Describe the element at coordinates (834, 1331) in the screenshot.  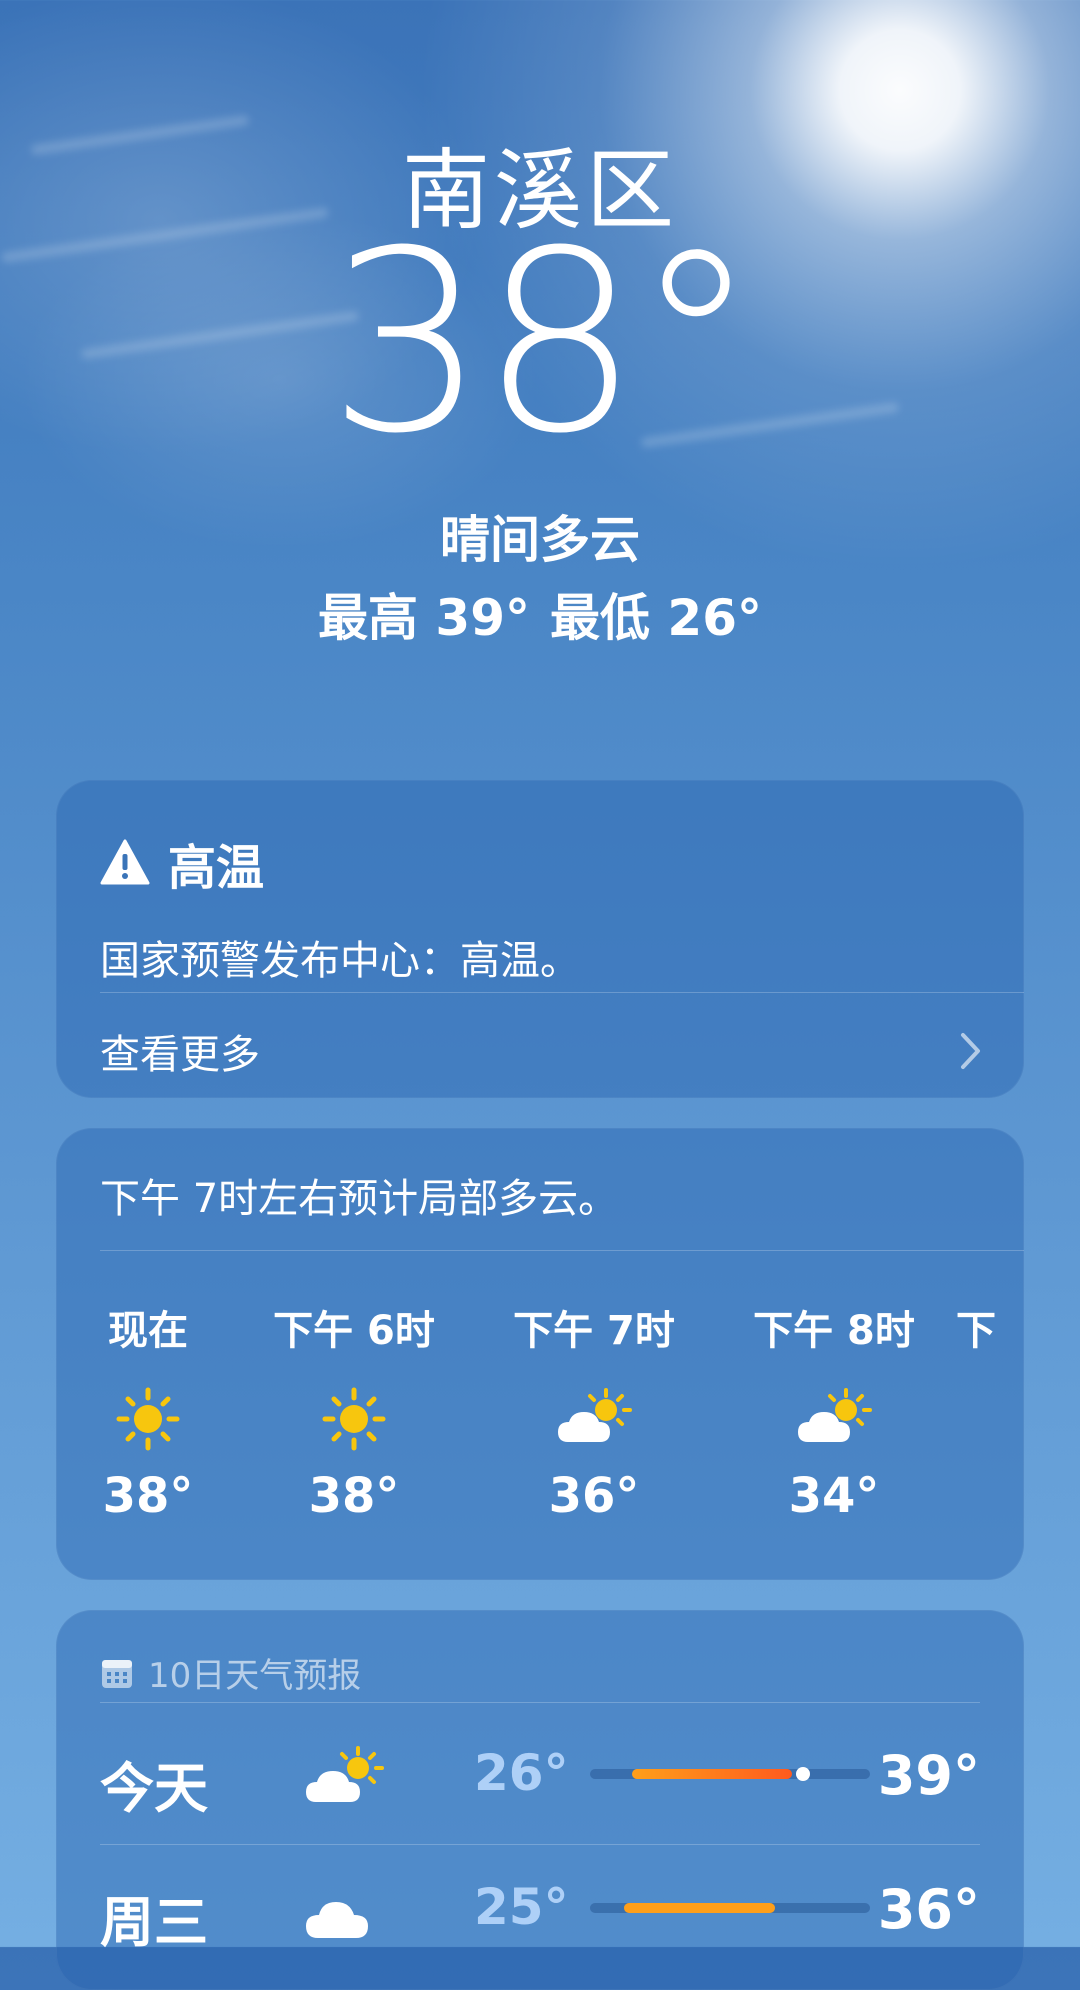
I see `hour-label: 下午 8时` at that location.